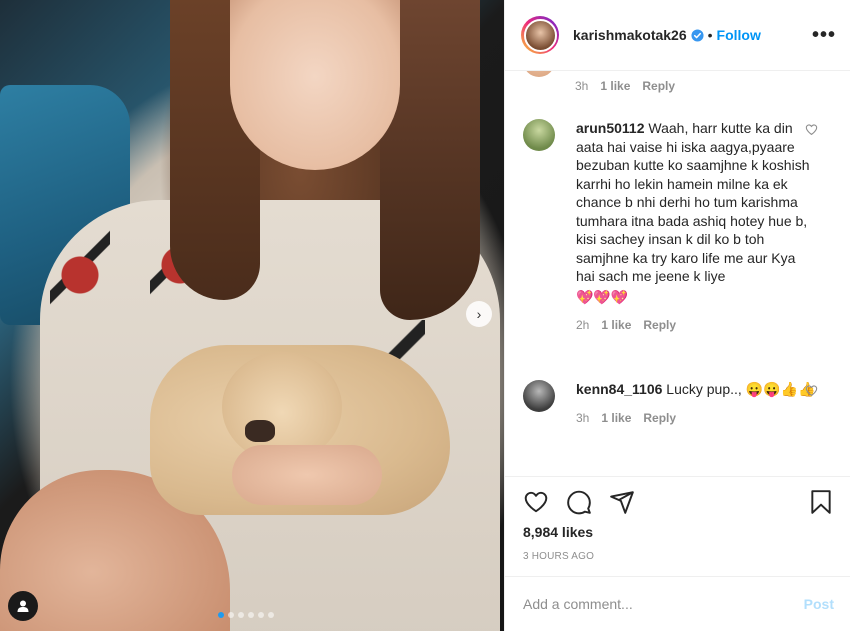  I want to click on author-username: karishmakotak26, so click(630, 35).